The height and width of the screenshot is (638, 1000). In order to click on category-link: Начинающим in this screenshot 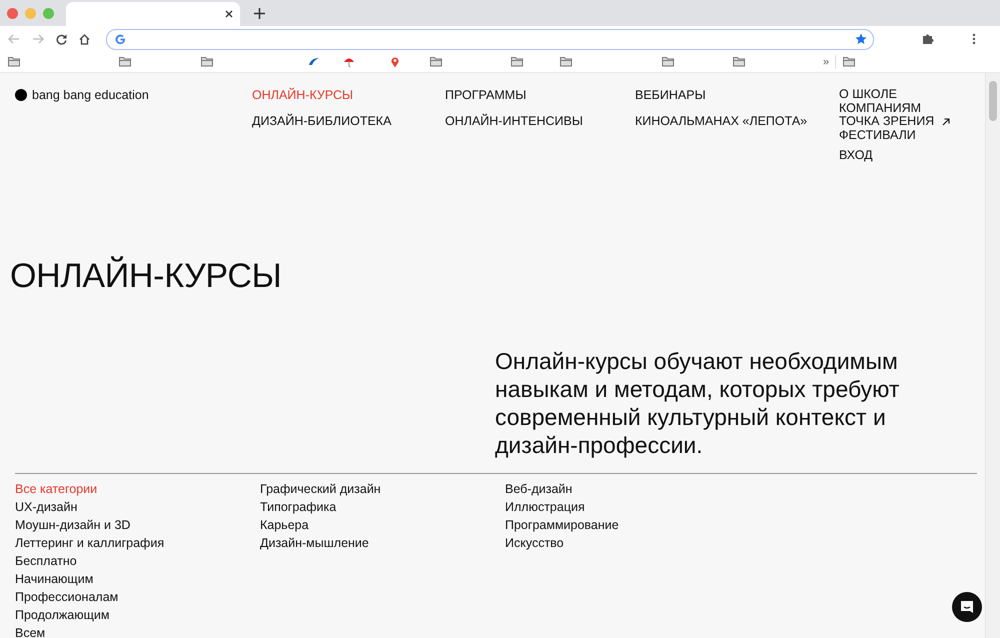, I will do `click(137, 579)`.